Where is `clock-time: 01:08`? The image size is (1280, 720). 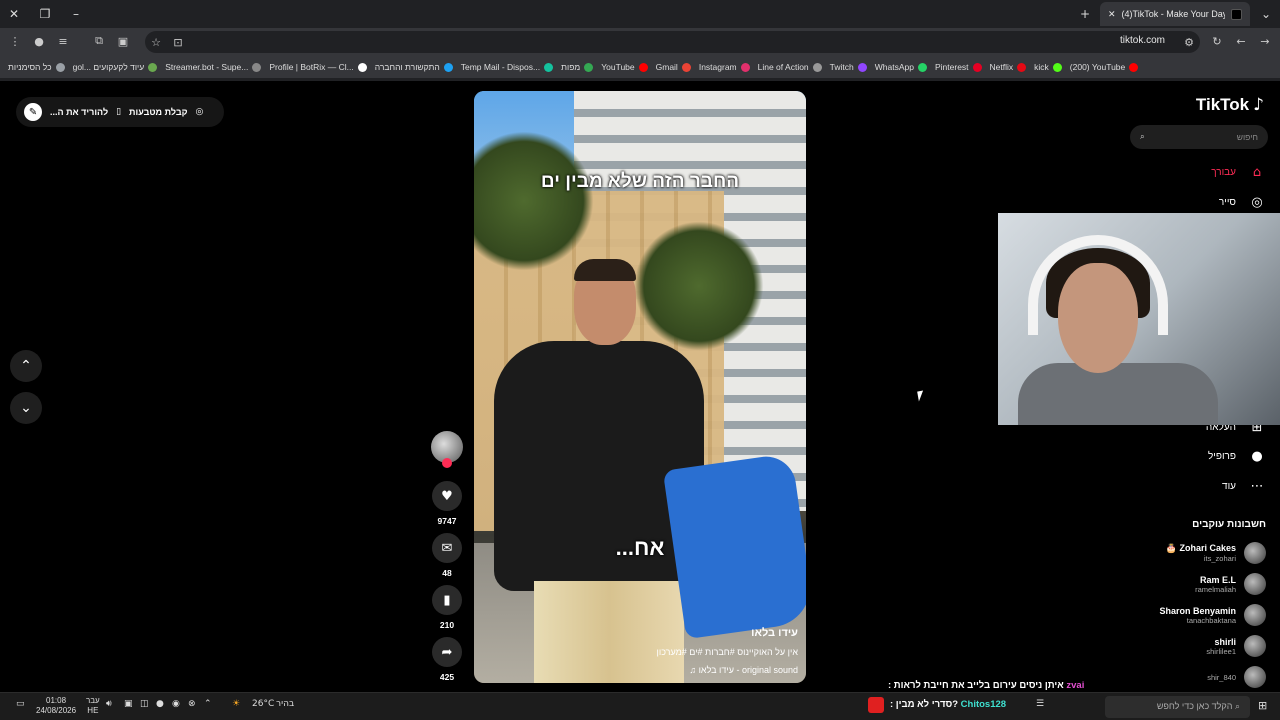 clock-time: 01:08 is located at coordinates (56, 700).